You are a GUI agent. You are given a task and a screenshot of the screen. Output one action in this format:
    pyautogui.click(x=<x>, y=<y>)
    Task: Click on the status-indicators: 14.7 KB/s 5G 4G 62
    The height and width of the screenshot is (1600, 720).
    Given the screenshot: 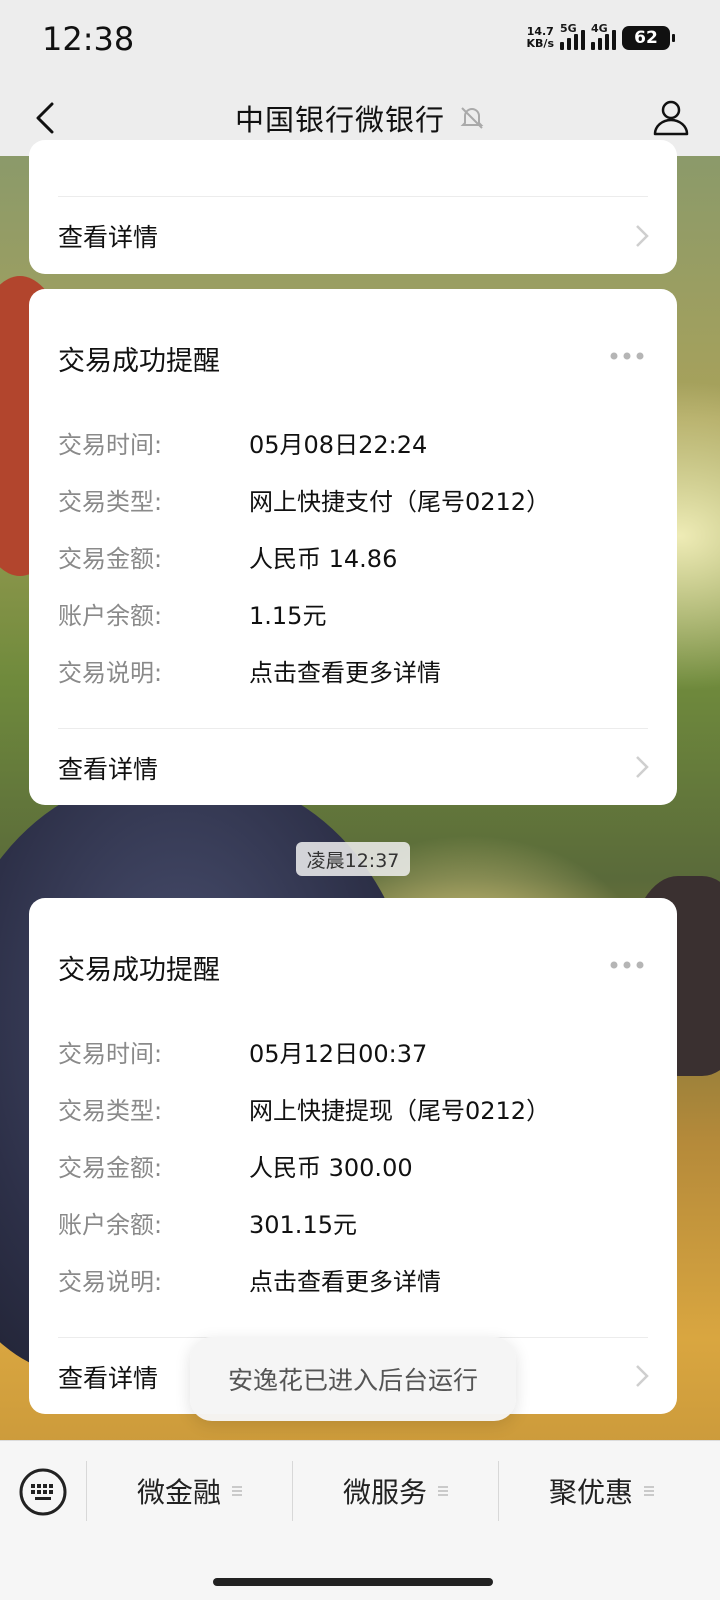 What is the action you would take?
    pyautogui.click(x=600, y=36)
    